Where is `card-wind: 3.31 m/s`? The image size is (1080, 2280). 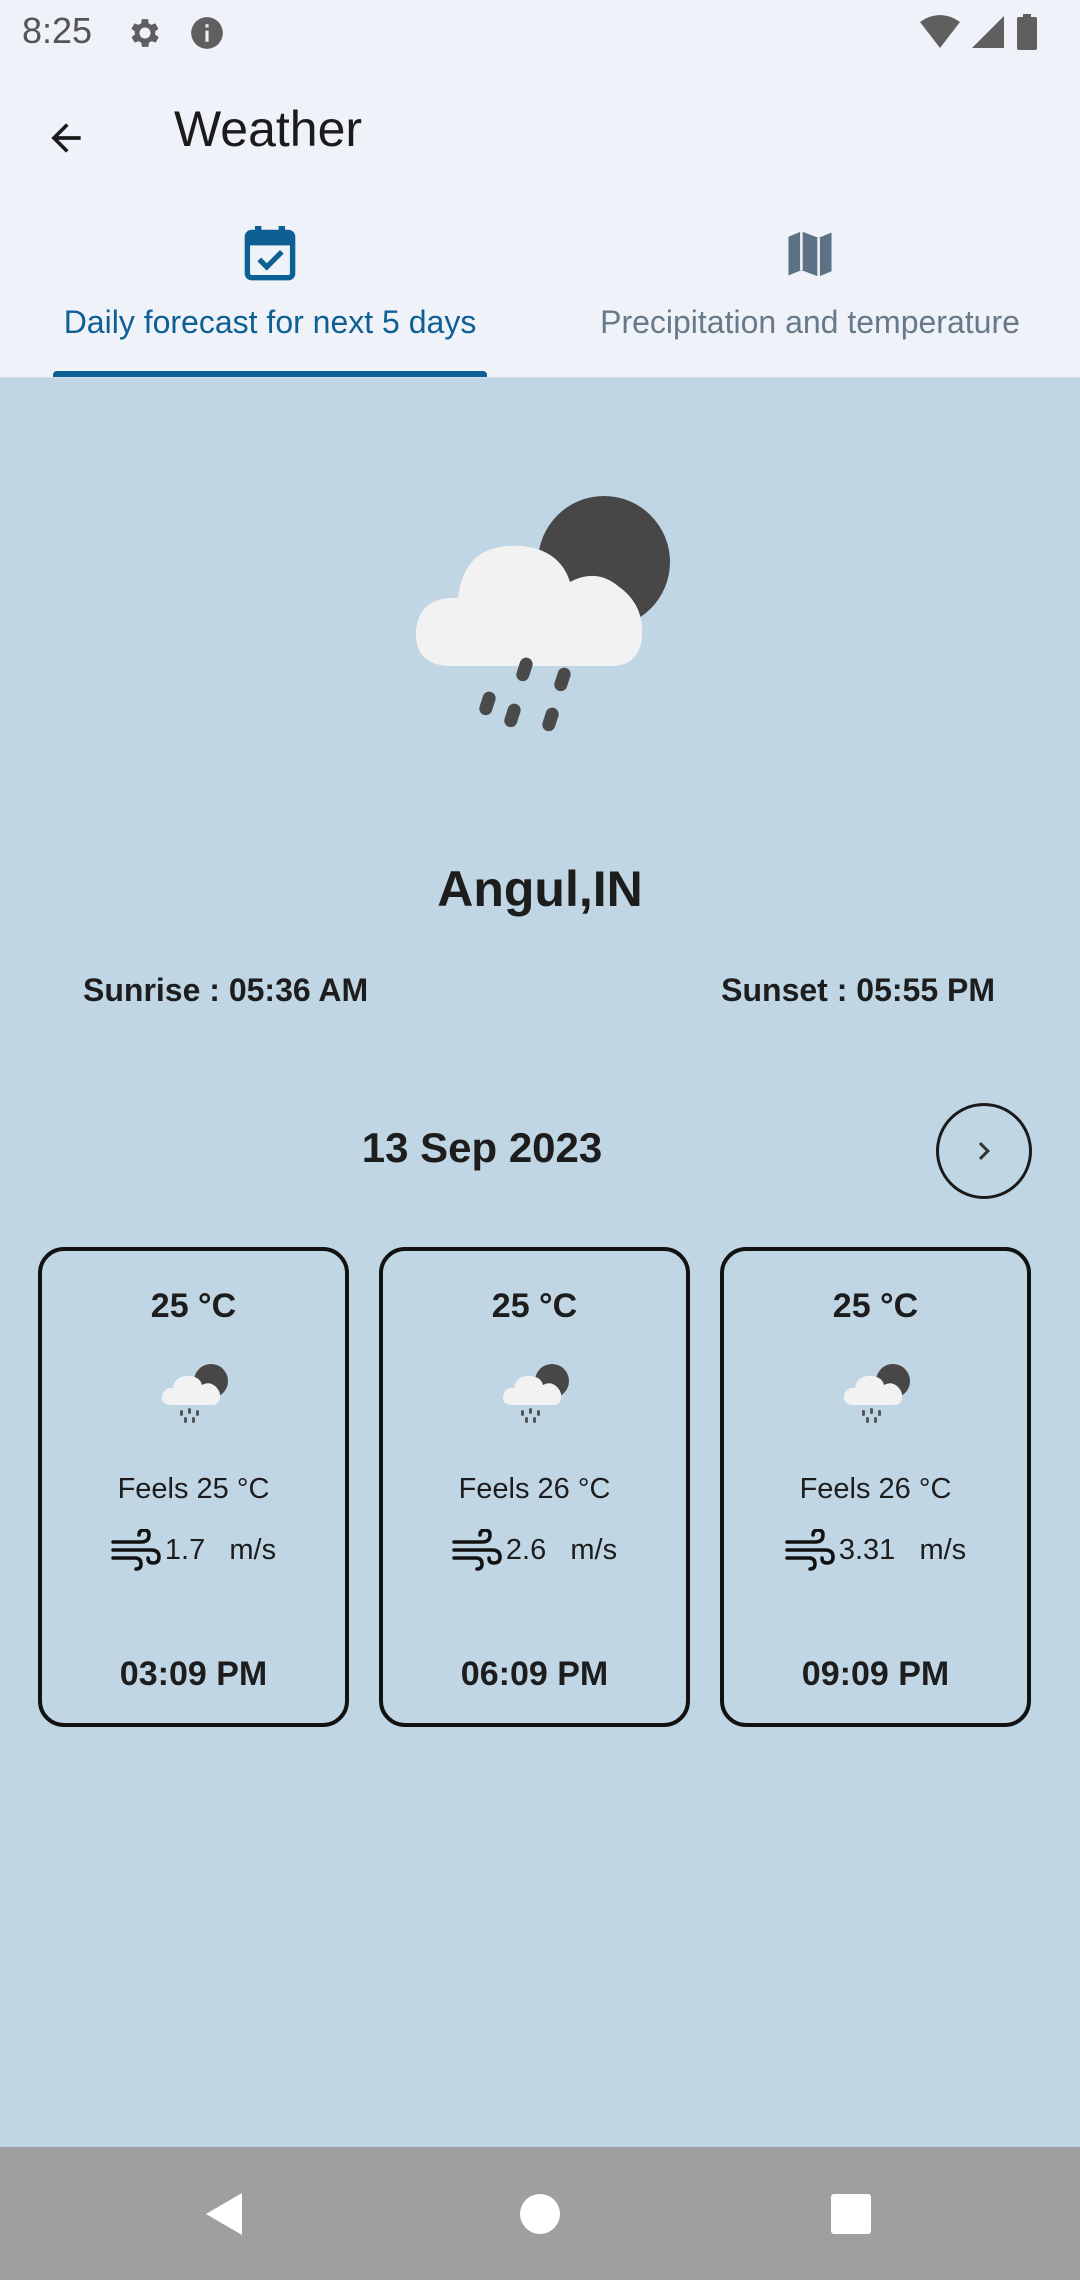 card-wind: 3.31 m/s is located at coordinates (875, 1550).